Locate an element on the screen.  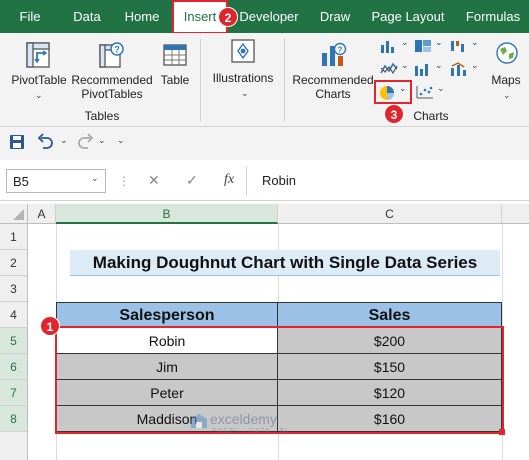
recommended-charts-icon: ? is located at coordinates (333, 56).